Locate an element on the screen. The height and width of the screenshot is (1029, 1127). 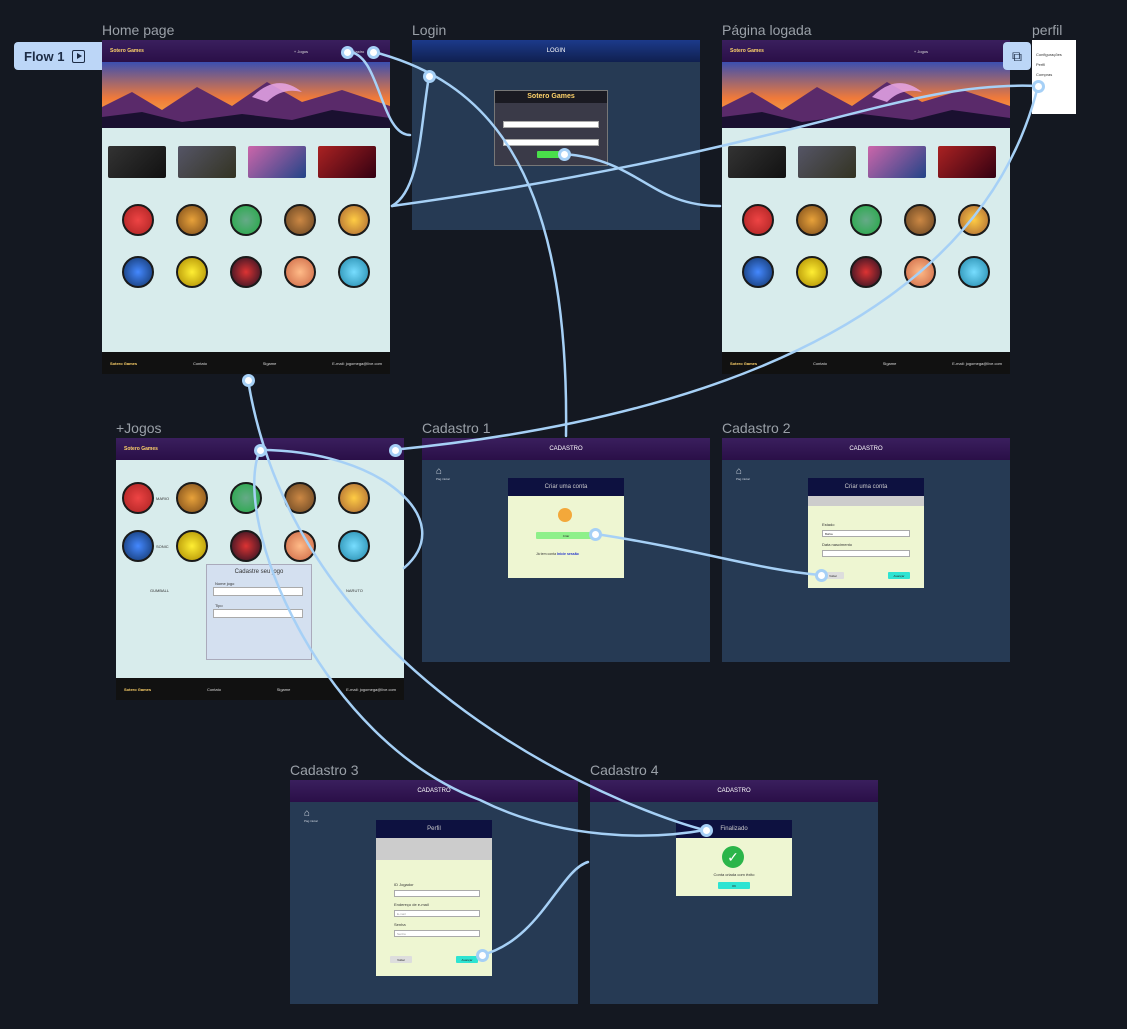
cad3-next-button: Avançar is located at coordinates (467, 959).